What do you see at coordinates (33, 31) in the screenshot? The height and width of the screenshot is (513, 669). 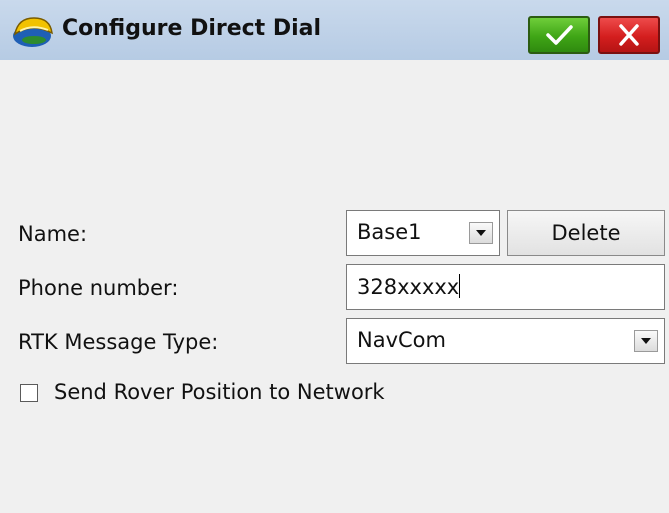 I see `survey-helmet-icon` at bounding box center [33, 31].